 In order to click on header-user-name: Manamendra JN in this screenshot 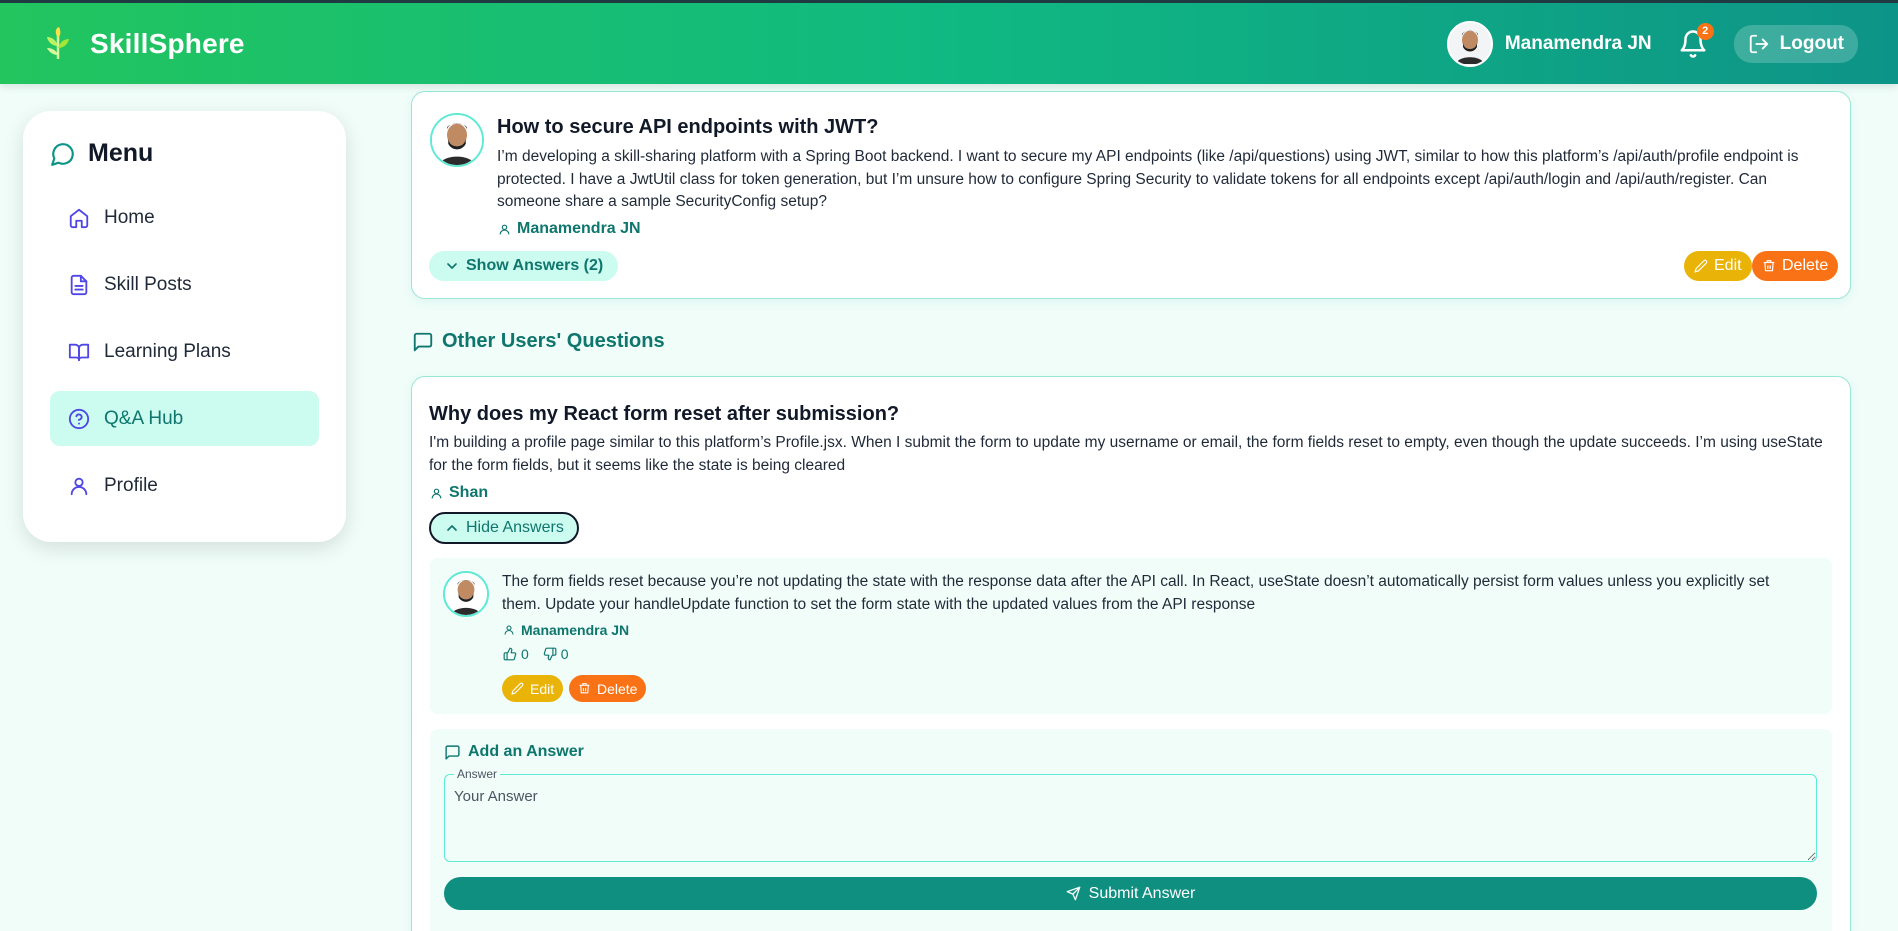, I will do `click(1578, 43)`.